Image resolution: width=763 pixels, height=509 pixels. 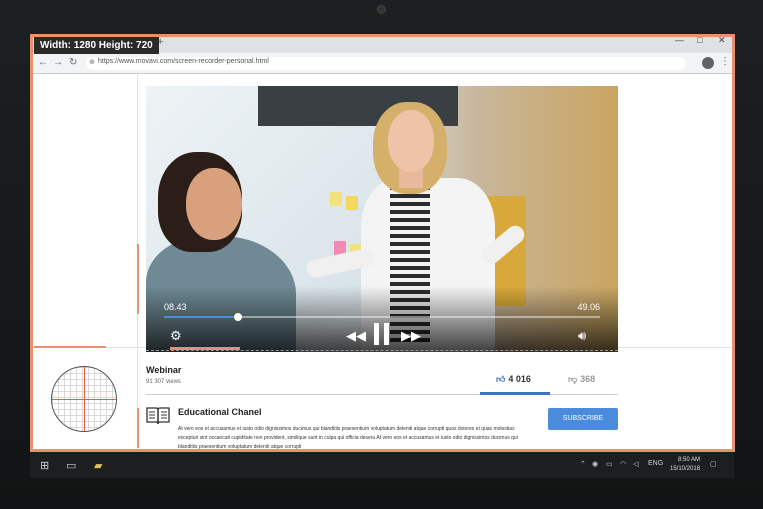 I want to click on profile-icon, so click(x=708, y=63).